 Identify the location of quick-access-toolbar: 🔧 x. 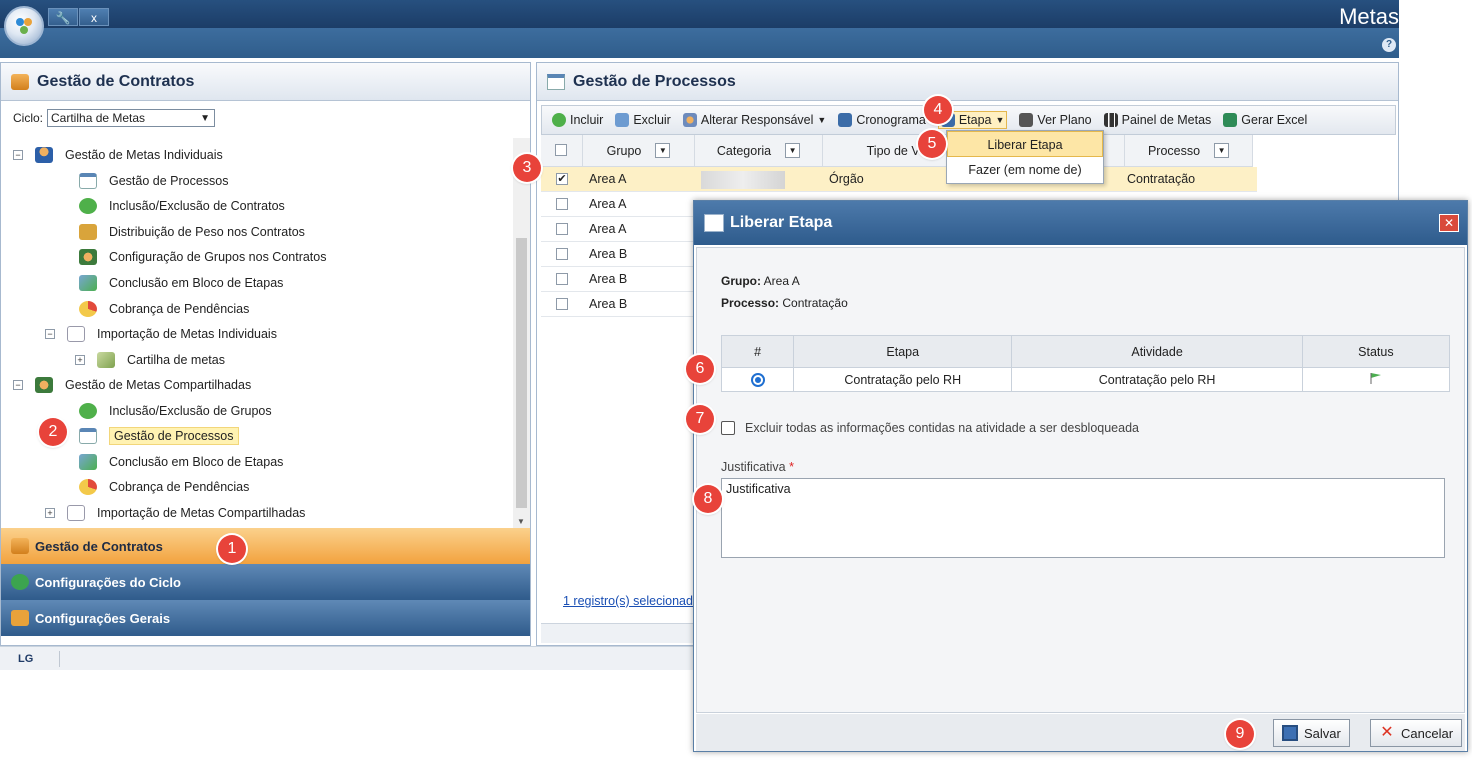
(78, 17).